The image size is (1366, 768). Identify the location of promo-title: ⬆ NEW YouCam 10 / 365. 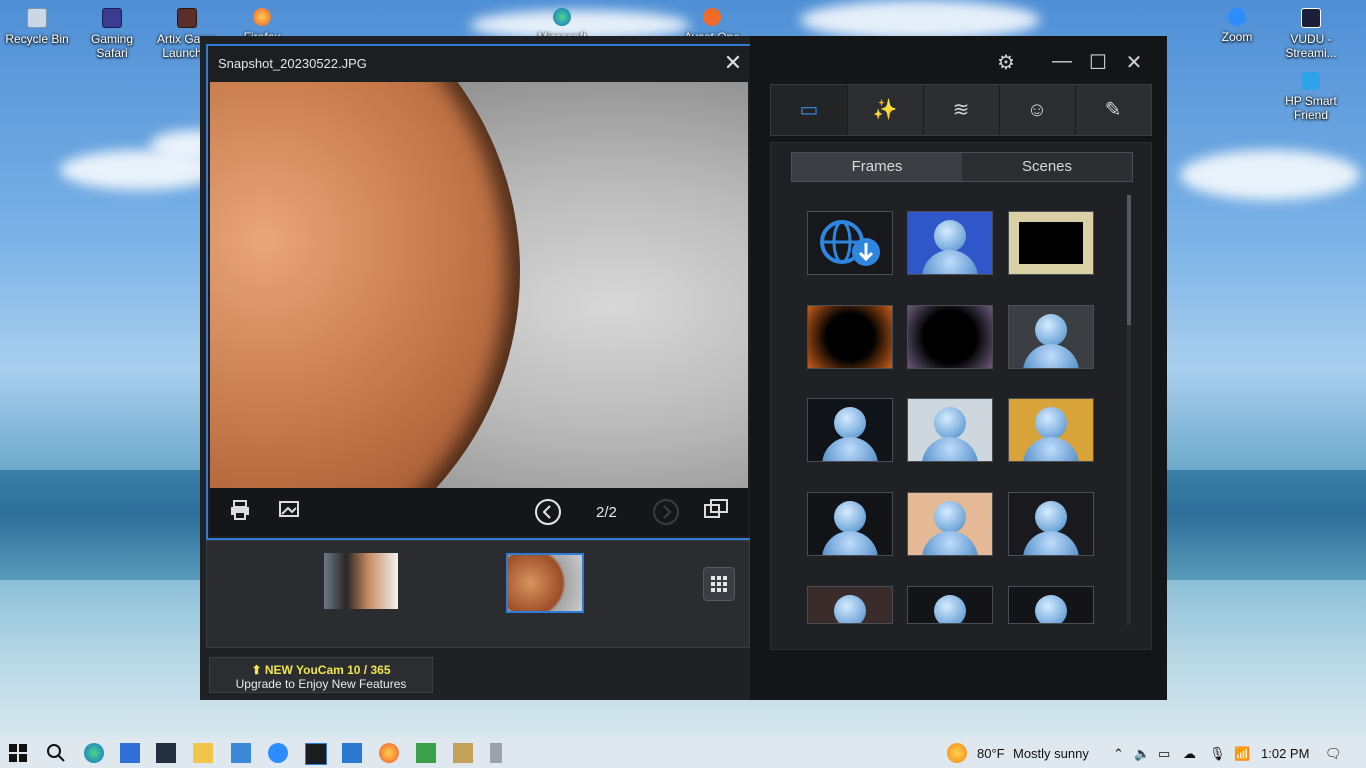
(321, 670).